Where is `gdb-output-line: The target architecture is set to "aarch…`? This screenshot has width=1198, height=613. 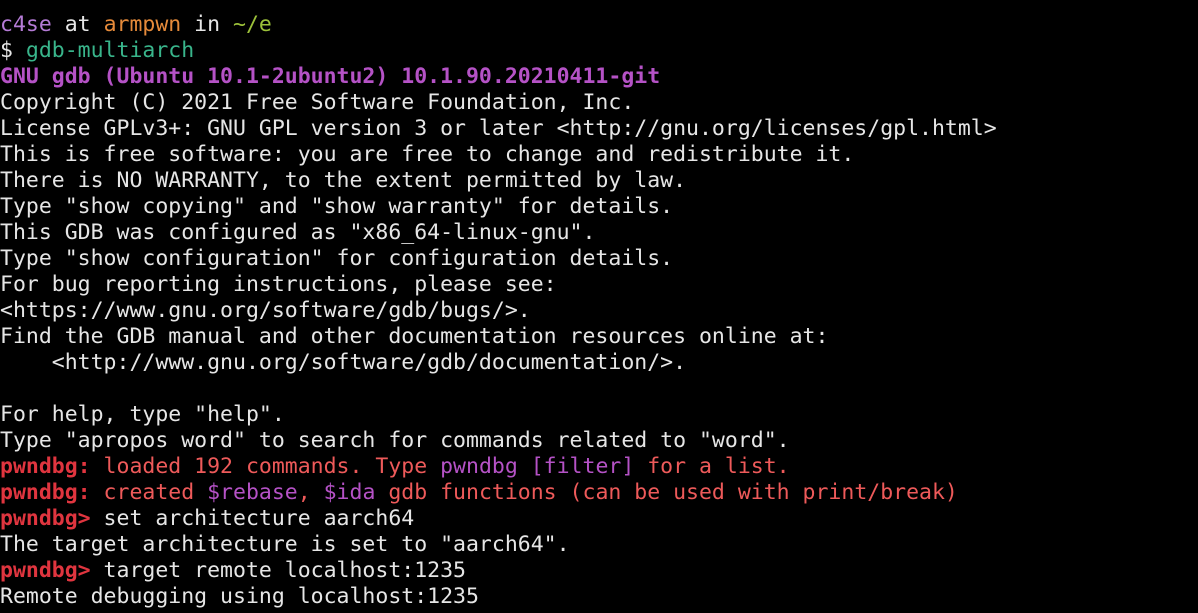
gdb-output-line: The target architecture is set to "aarch… is located at coordinates (285, 544).